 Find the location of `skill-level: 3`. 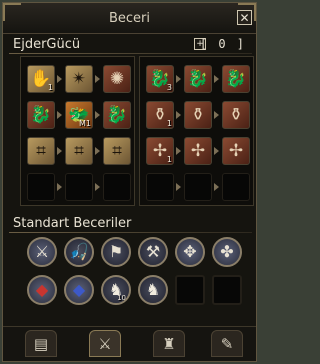

skill-level: 3 is located at coordinates (169, 87).